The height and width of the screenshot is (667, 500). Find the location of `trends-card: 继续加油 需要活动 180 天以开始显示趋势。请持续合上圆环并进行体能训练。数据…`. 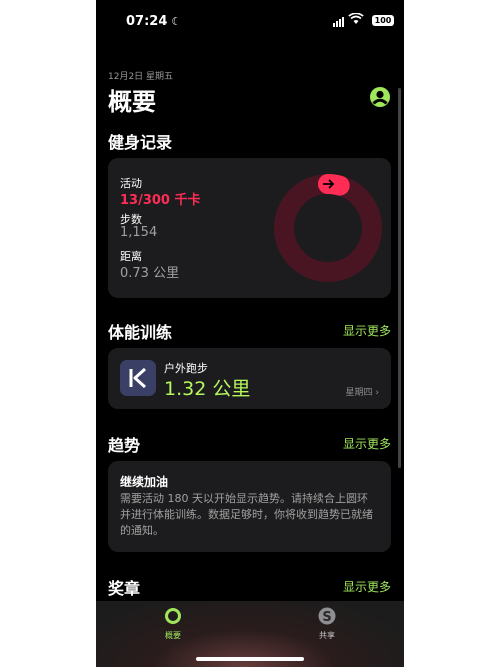

trends-card: 继续加油 需要活动 180 天以开始显示趋势。请持续合上圆环并进行体能训练。数据… is located at coordinates (249, 506).